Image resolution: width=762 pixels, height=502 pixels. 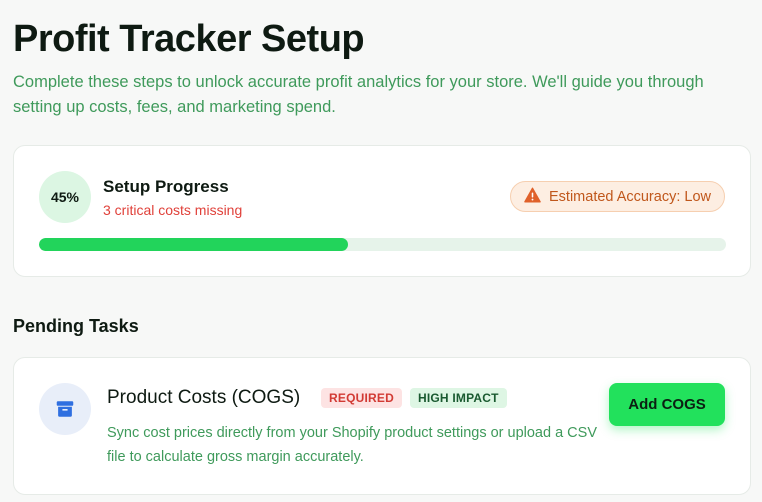 What do you see at coordinates (532, 197) in the screenshot?
I see `warning-triangle-icon` at bounding box center [532, 197].